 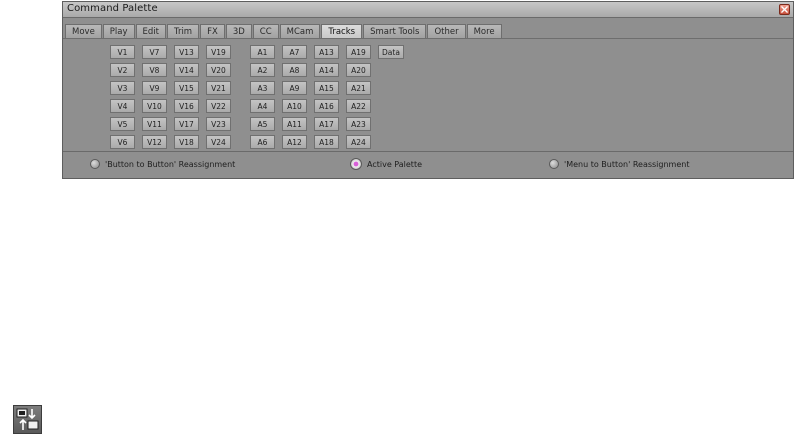 What do you see at coordinates (394, 164) in the screenshot?
I see `radio-label-active-palette: Active Palette` at bounding box center [394, 164].